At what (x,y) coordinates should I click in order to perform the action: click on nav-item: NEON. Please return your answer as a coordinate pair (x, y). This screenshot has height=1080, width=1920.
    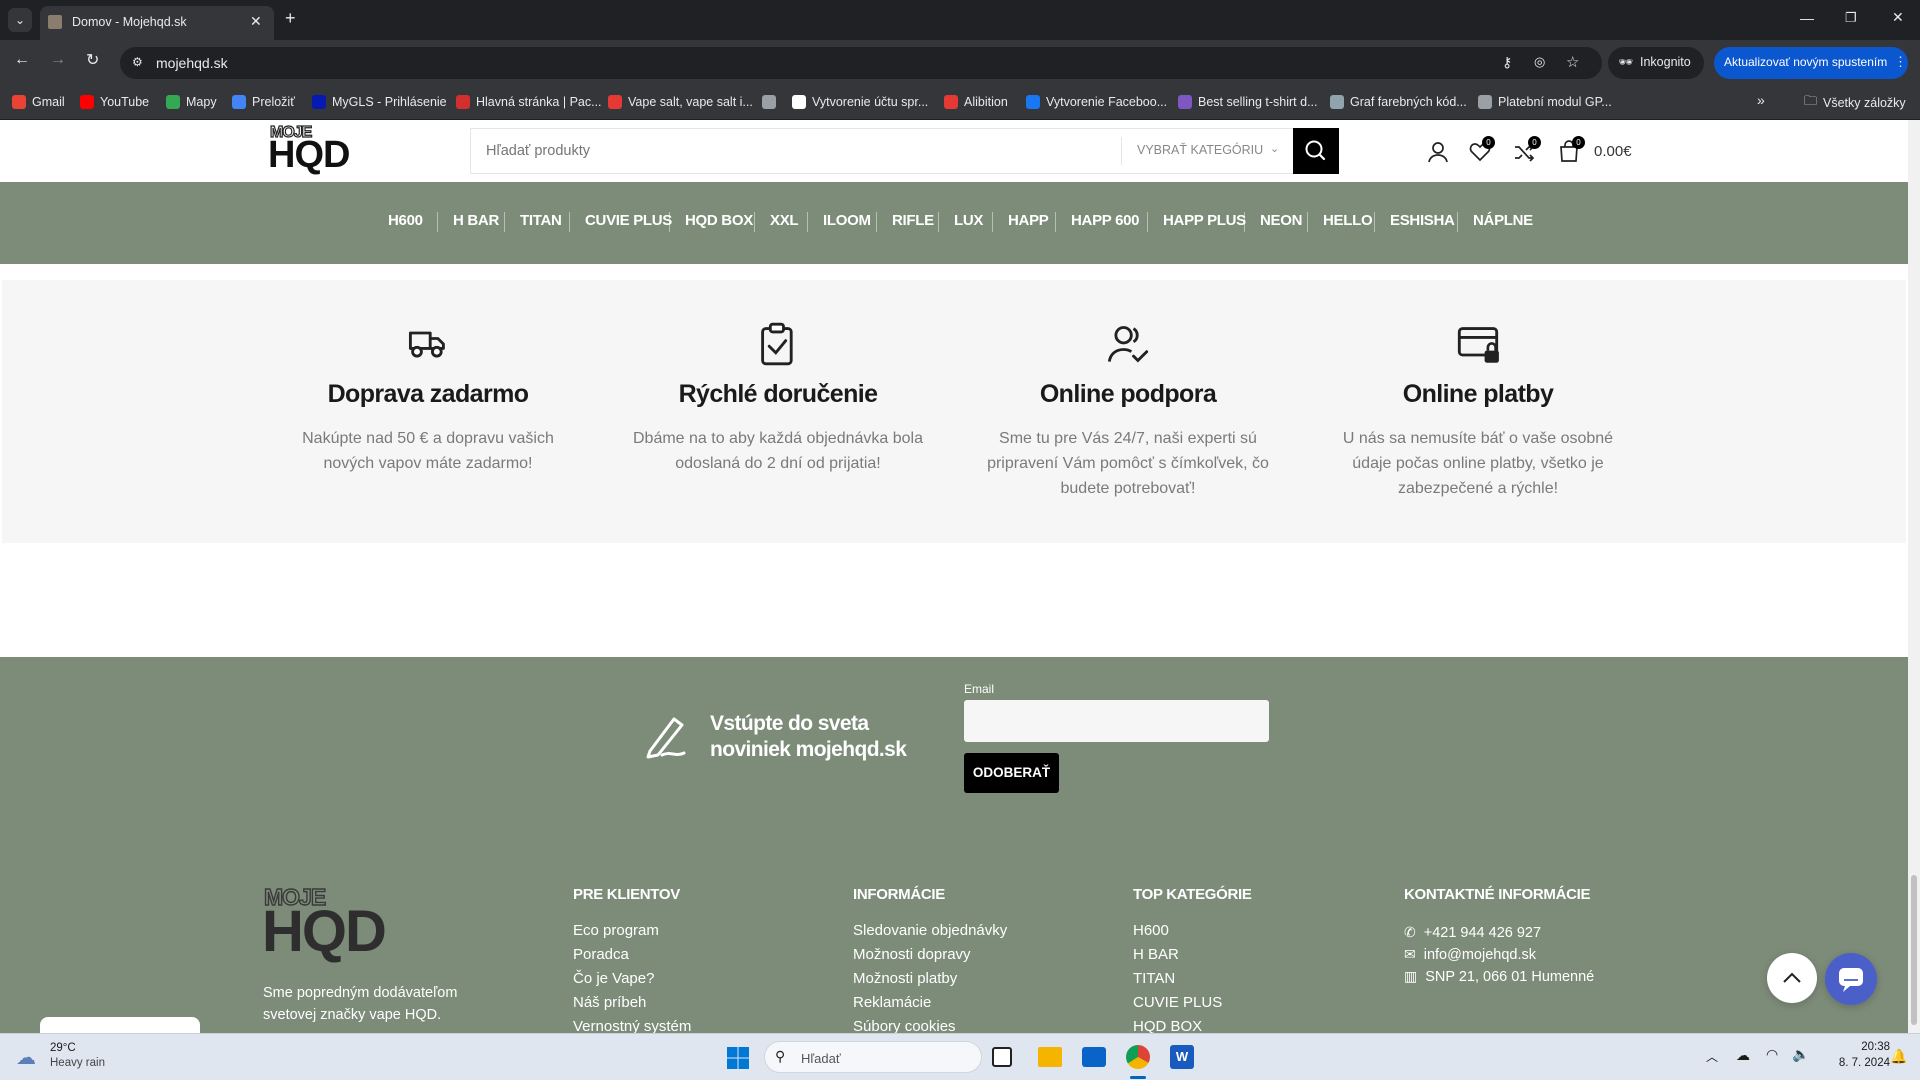
    Looking at the image, I should click on (1281, 220).